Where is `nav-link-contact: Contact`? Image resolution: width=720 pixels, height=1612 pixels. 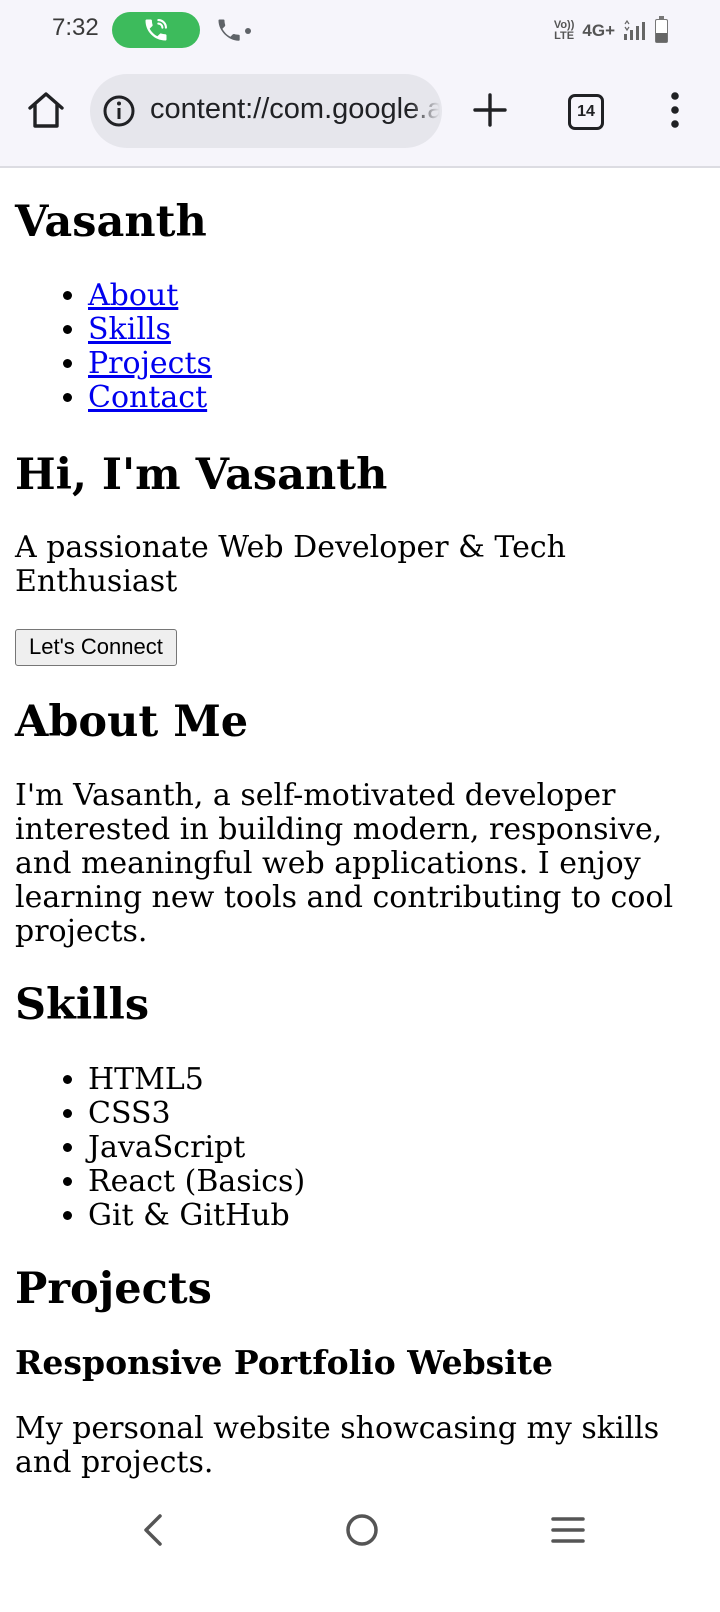 nav-link-contact: Contact is located at coordinates (147, 397).